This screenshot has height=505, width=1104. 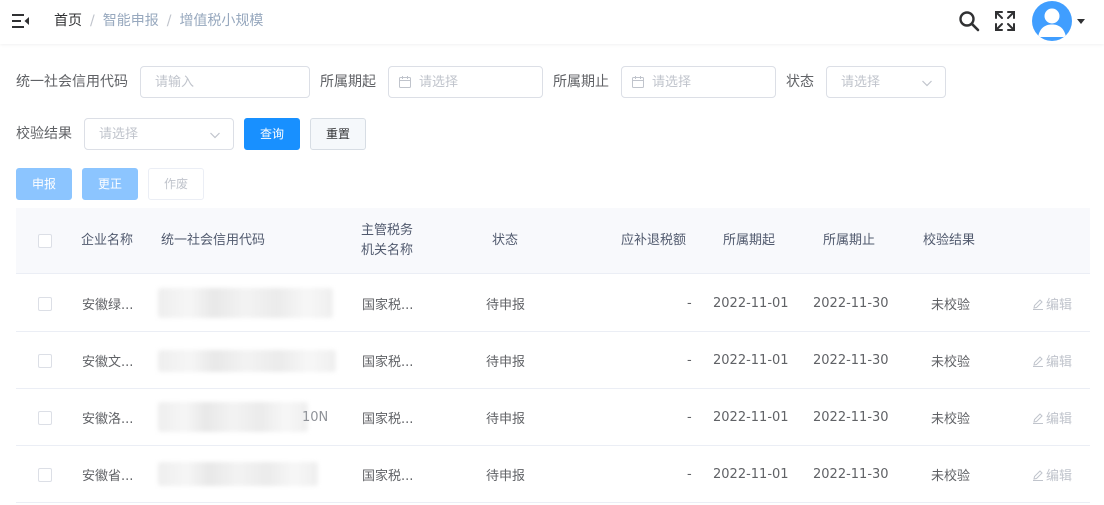 I want to click on credit-code-input, so click(x=225, y=82).